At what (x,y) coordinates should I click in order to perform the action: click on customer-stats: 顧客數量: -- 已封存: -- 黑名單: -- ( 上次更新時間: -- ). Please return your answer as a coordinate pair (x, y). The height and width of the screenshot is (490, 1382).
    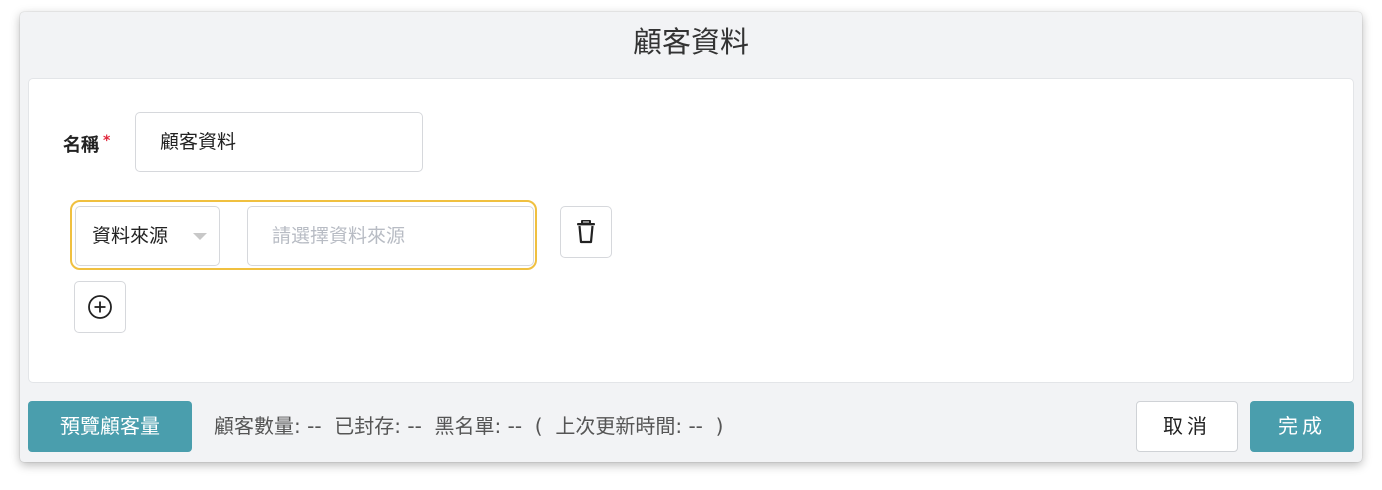
    Looking at the image, I should click on (468, 426).